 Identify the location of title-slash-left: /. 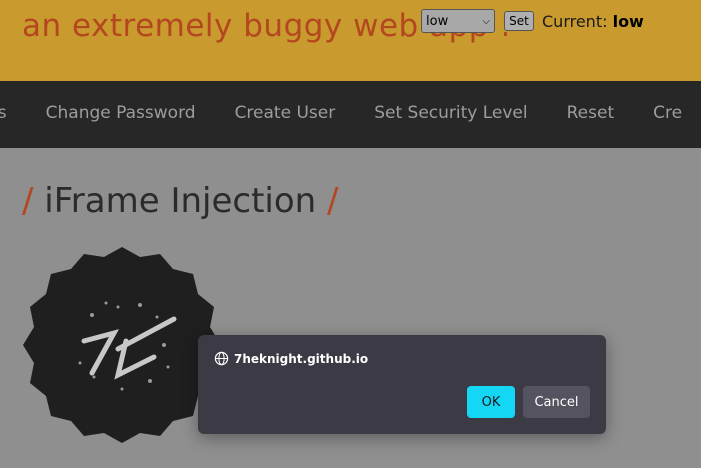
(28, 201).